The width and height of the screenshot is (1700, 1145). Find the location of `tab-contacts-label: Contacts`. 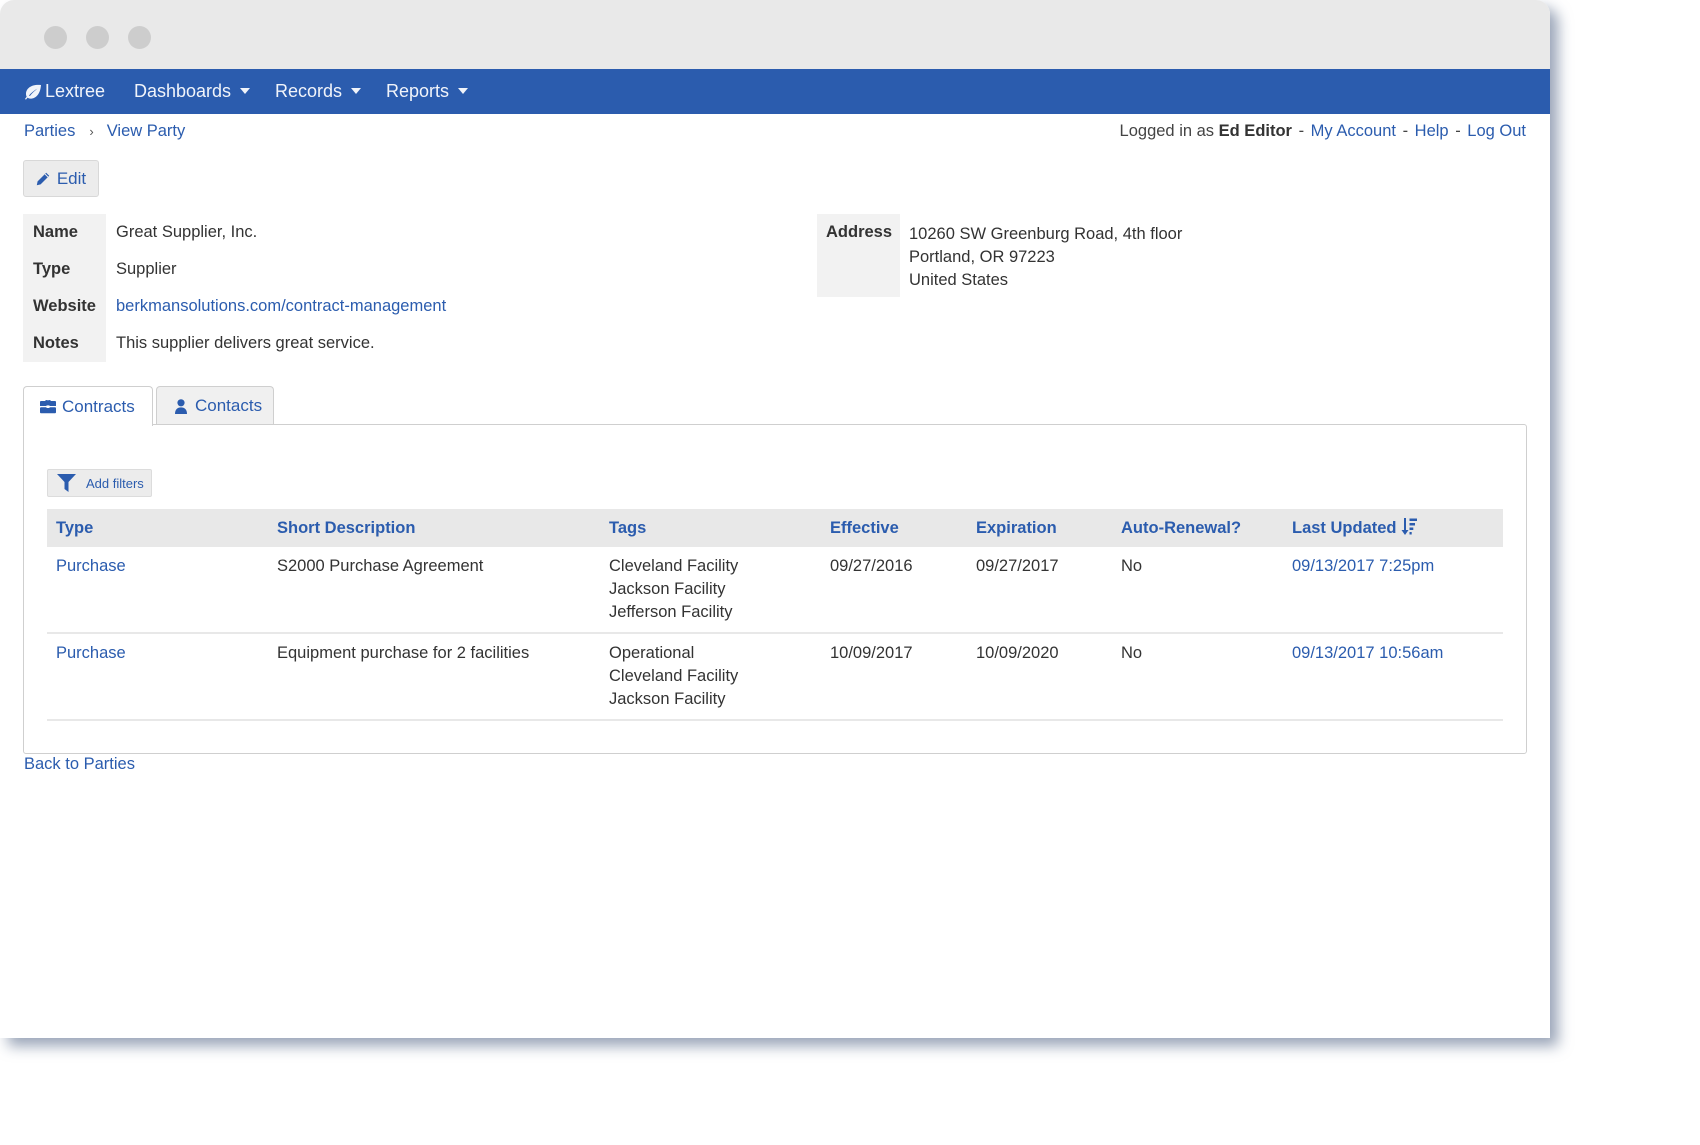

tab-contacts-label: Contacts is located at coordinates (229, 405).